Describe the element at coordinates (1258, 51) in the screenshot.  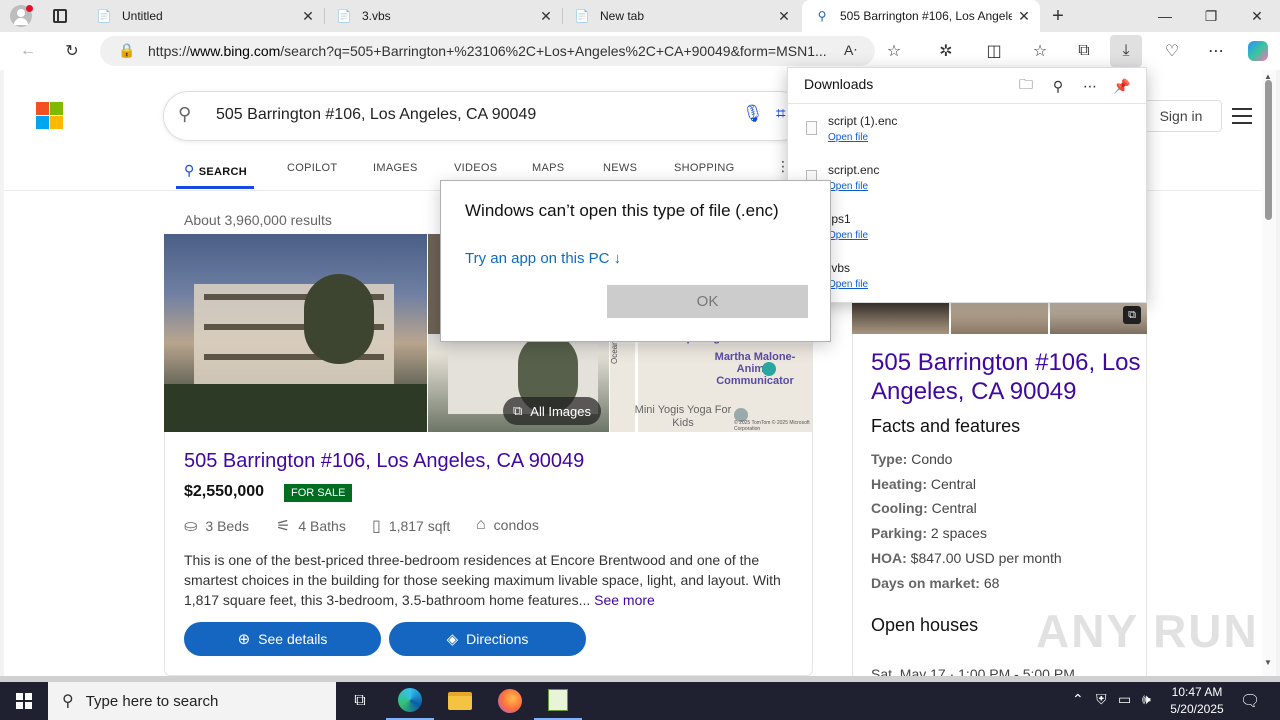
I see `copilot-icon` at that location.